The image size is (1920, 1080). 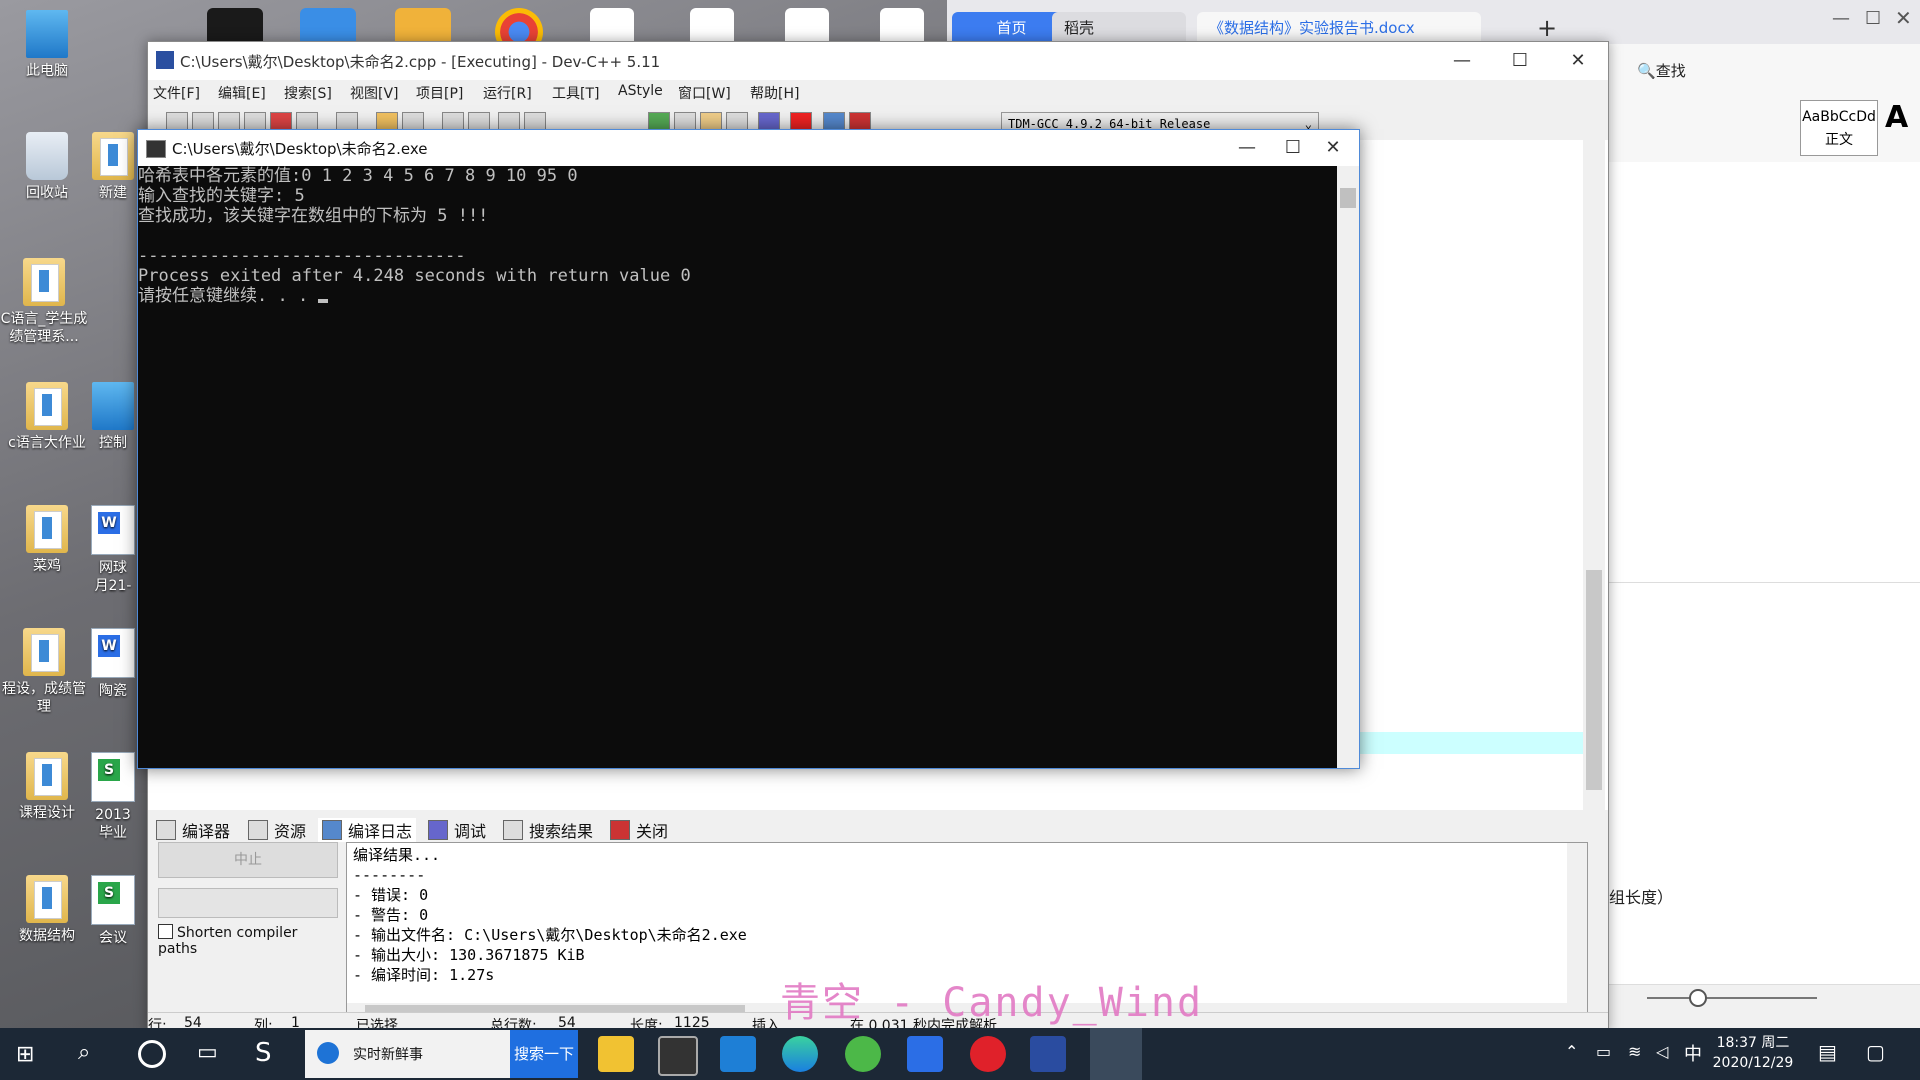 I want to click on menu-edit: 编辑[E], so click(x=242, y=93).